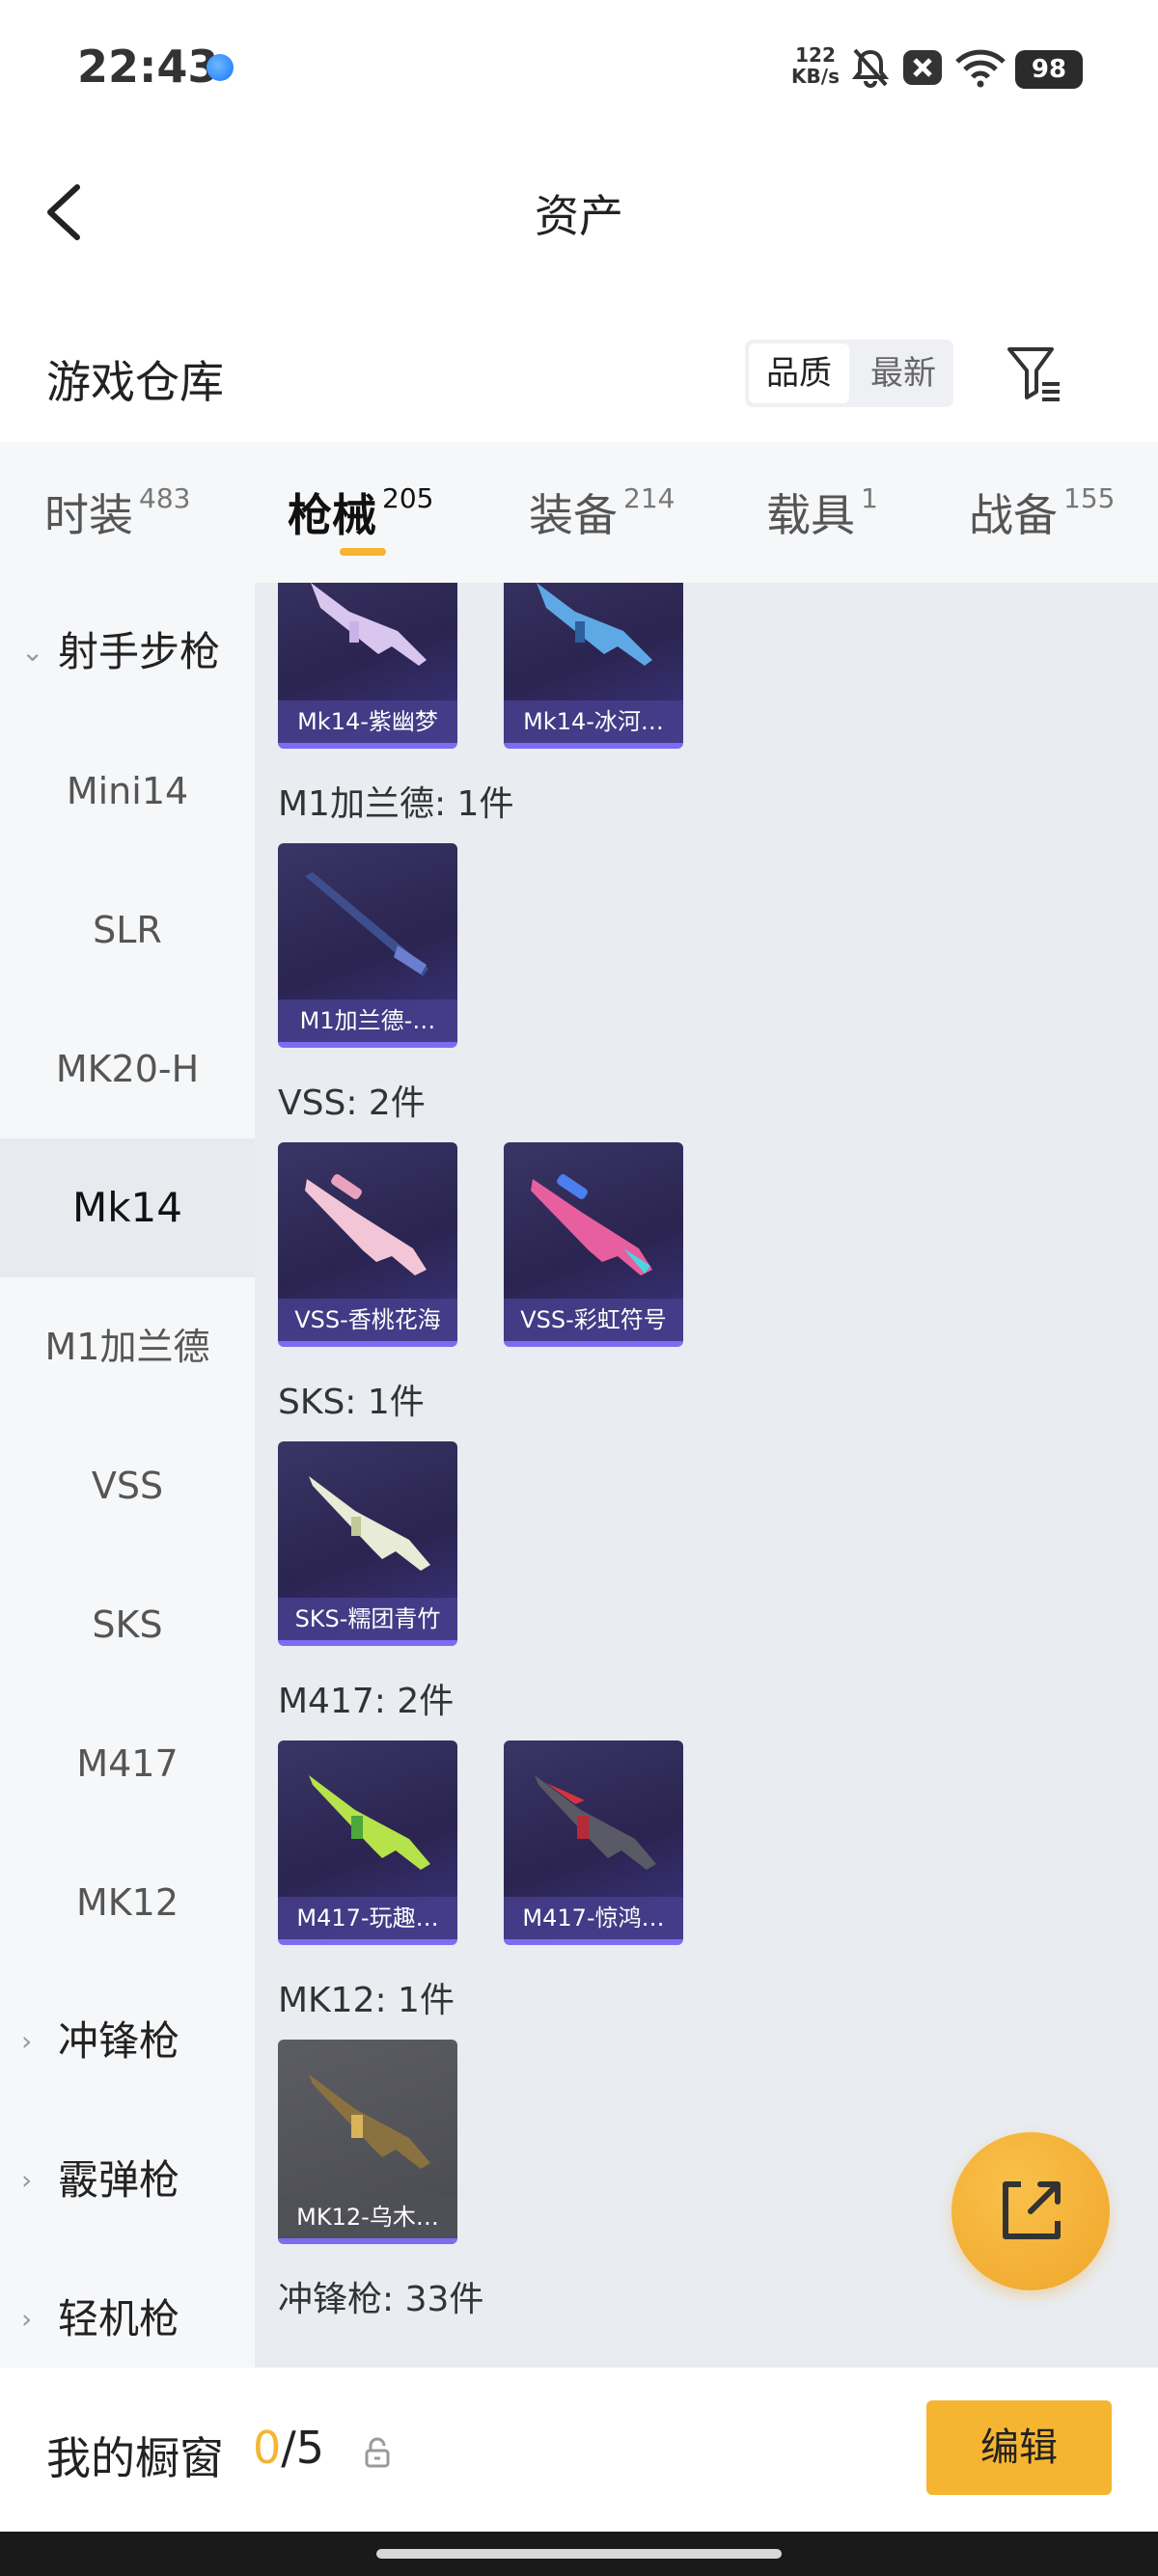 Image resolution: width=1158 pixels, height=2576 pixels. I want to click on app-dot-icon, so click(220, 67).